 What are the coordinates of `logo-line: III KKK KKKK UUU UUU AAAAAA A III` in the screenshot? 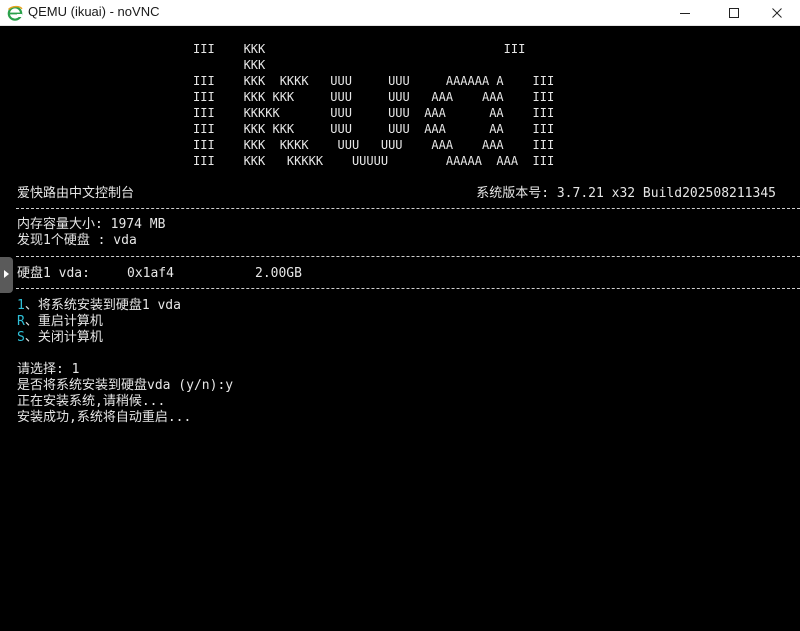 It's located at (374, 81).